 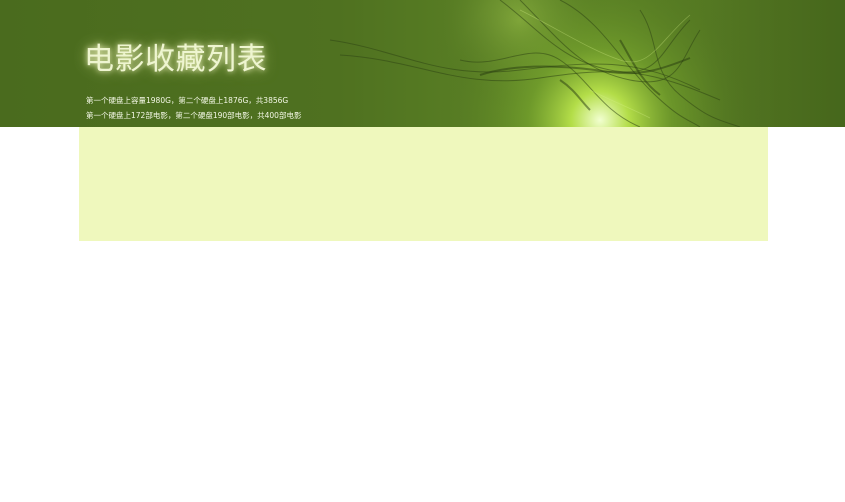 What do you see at coordinates (175, 59) in the screenshot?
I see `page-title: 电影收藏列表` at bounding box center [175, 59].